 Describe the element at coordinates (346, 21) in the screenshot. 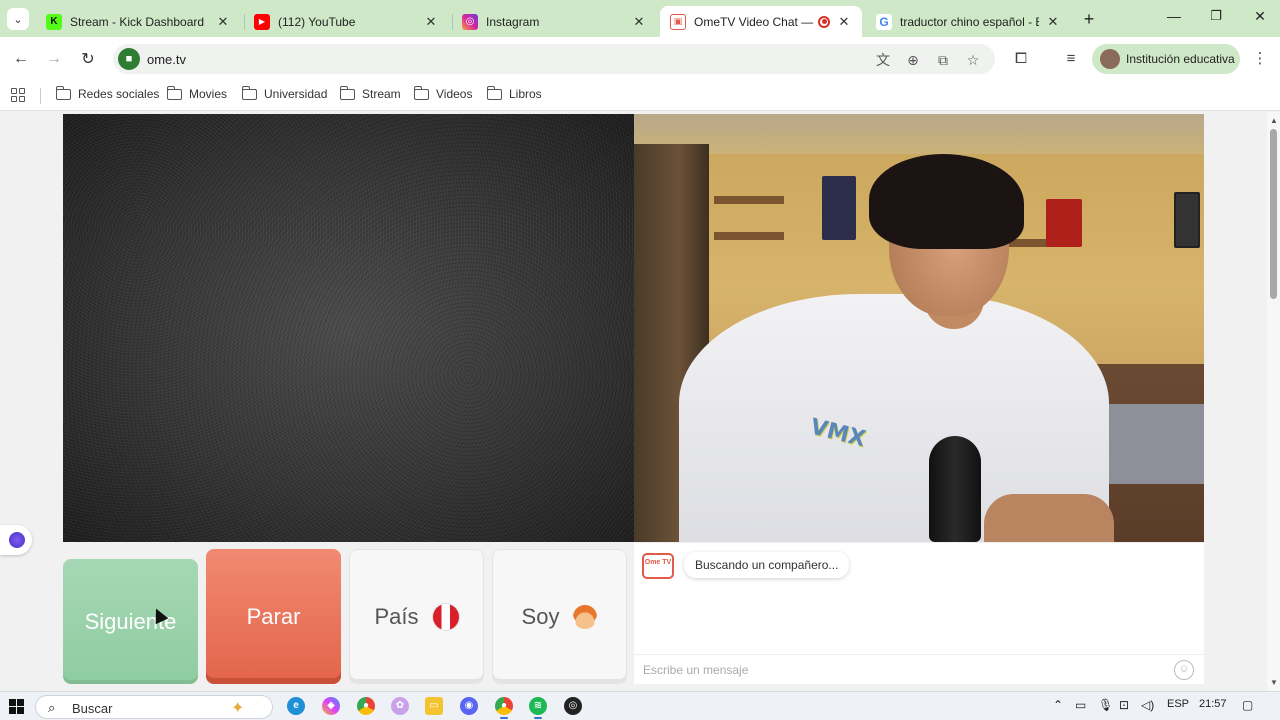

I see `tab-youtube: ▶ (112) YouTube ✕` at that location.